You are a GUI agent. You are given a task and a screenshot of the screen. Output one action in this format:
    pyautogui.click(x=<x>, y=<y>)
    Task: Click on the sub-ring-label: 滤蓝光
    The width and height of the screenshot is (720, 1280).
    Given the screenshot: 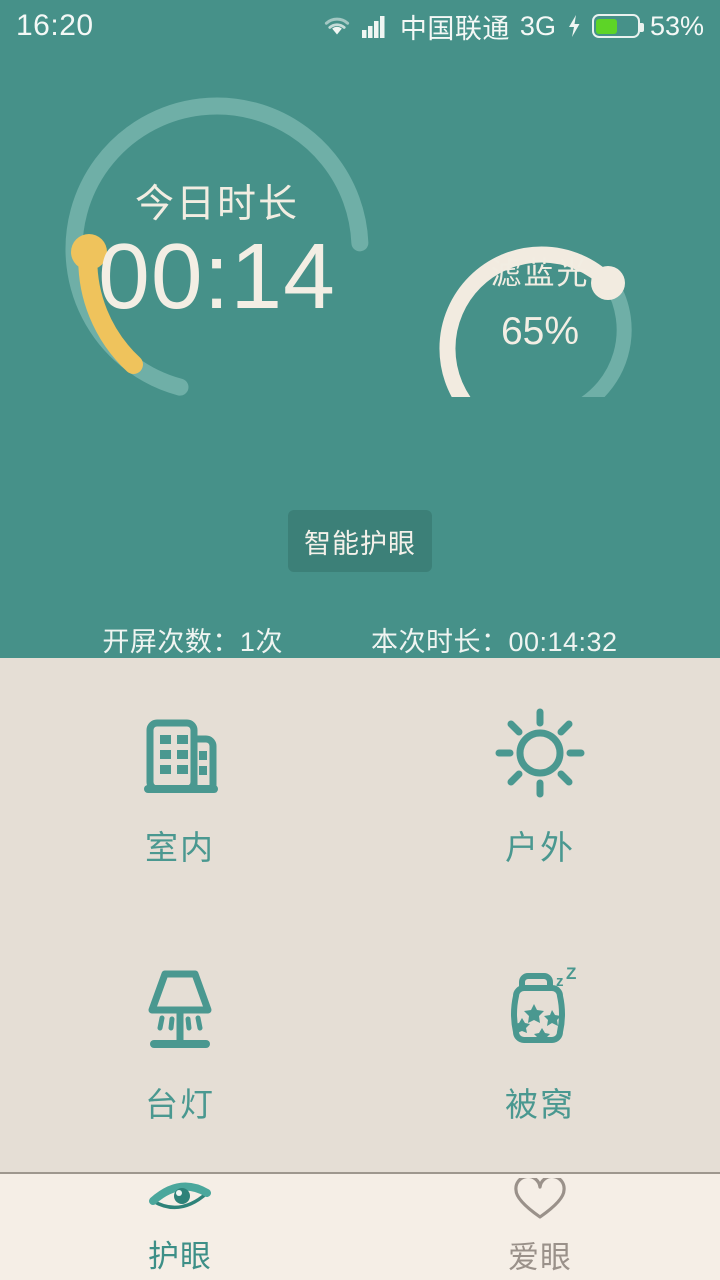 What is the action you would take?
    pyautogui.click(x=540, y=273)
    